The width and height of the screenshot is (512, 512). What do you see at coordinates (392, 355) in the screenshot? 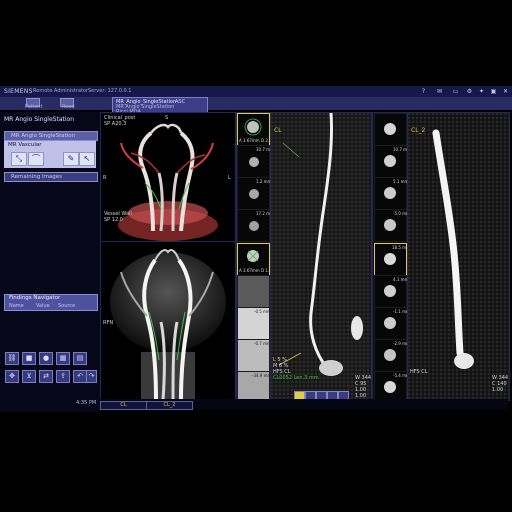
I see `cross-section-cell: -2.9 mm` at bounding box center [392, 355].